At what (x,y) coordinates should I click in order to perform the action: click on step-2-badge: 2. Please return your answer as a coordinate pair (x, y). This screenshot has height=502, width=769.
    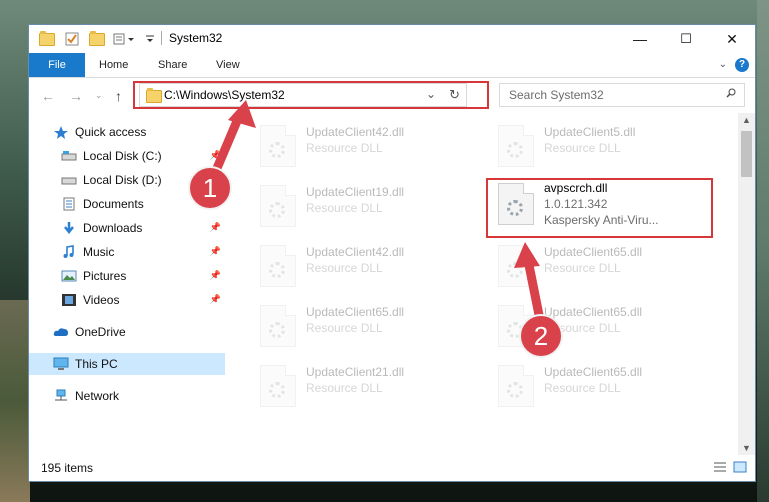
    Looking at the image, I should click on (541, 336).